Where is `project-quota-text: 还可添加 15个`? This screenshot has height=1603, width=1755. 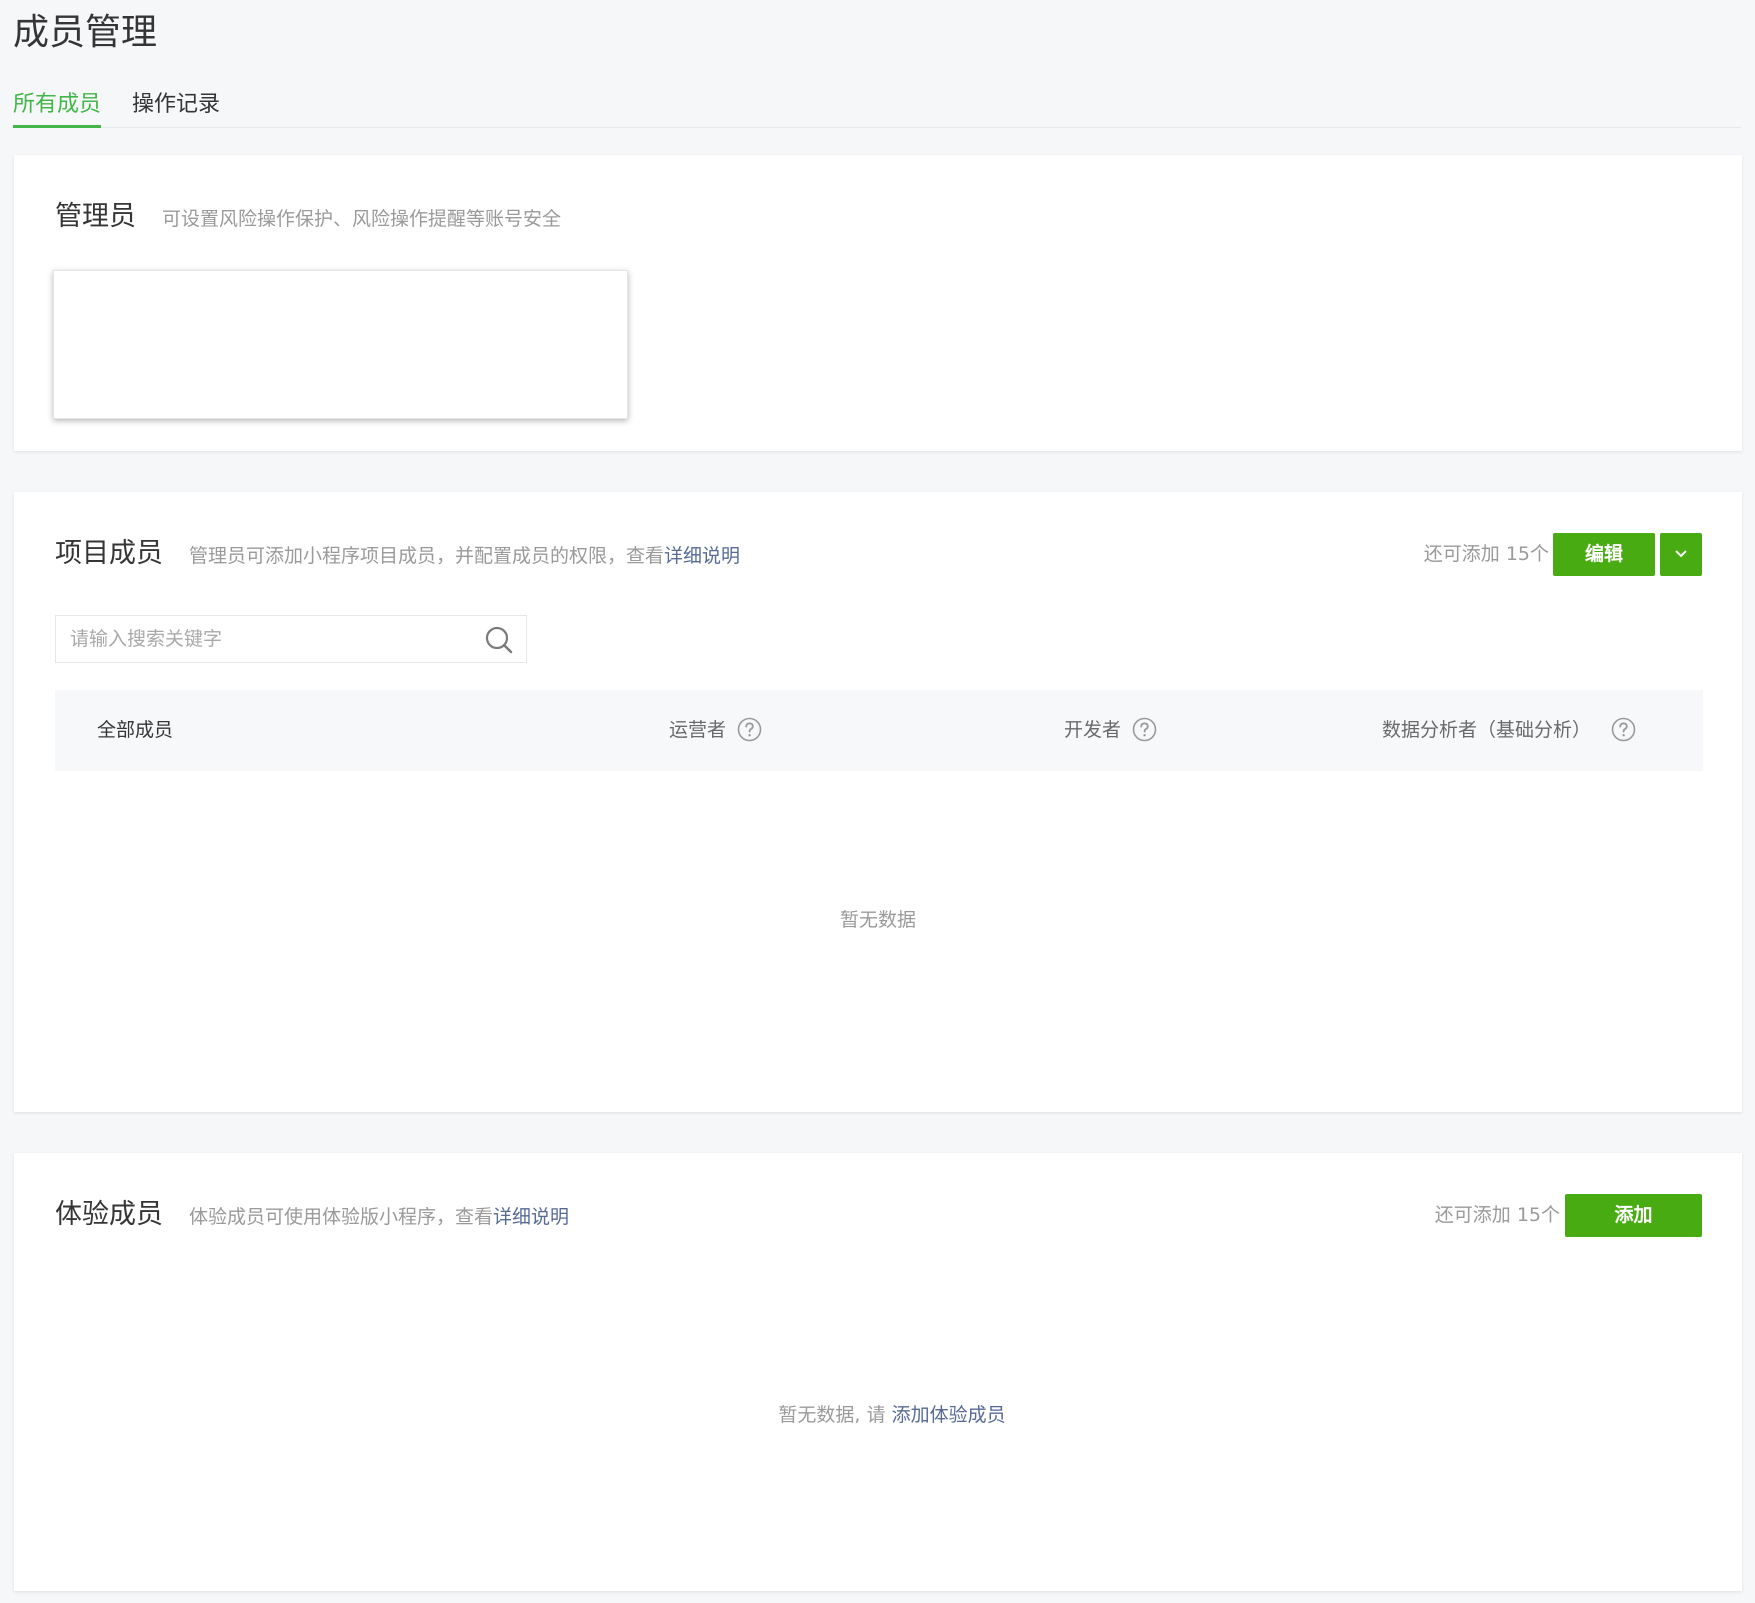 project-quota-text: 还可添加 15个 is located at coordinates (1486, 554).